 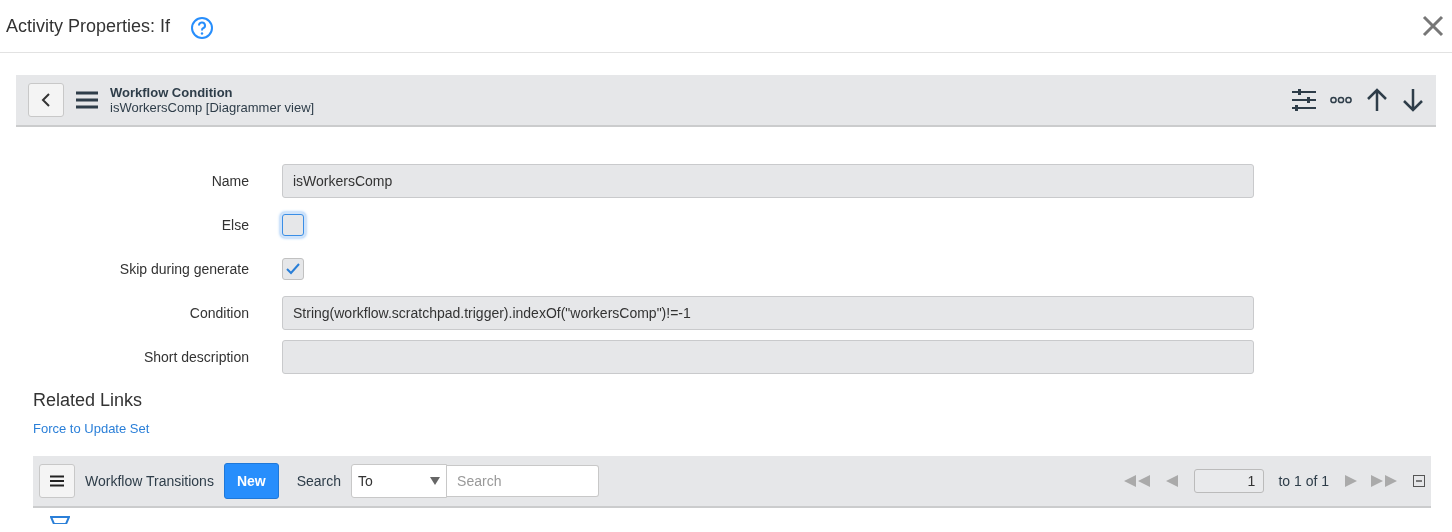 What do you see at coordinates (196, 357) in the screenshot?
I see `field-label: Short description` at bounding box center [196, 357].